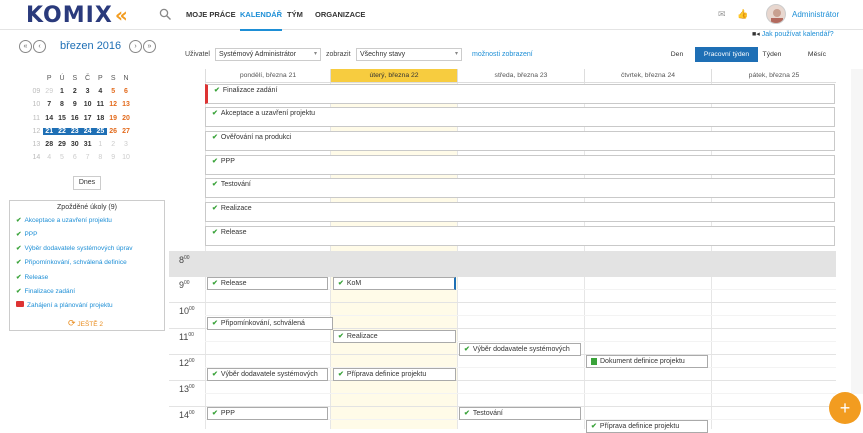  I want to click on mini-day: 24, so click(87, 131).